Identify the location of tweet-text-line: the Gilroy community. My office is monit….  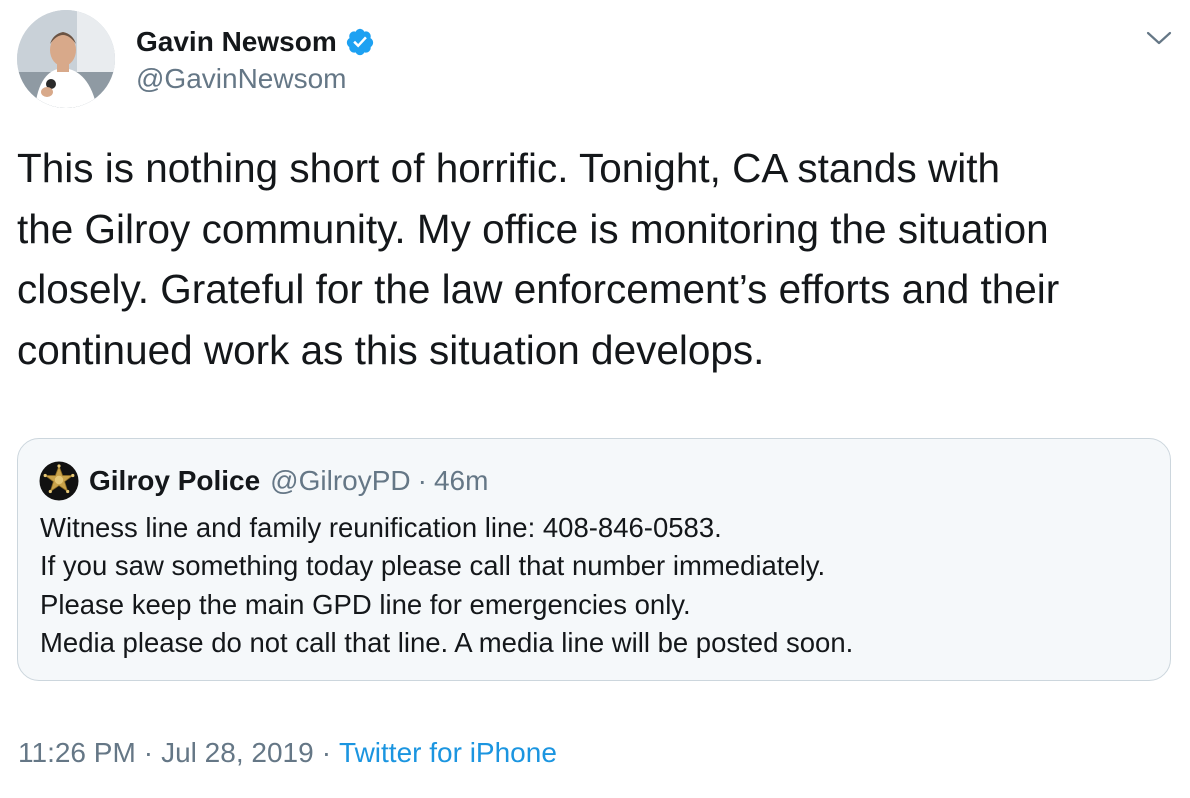
(533, 228).